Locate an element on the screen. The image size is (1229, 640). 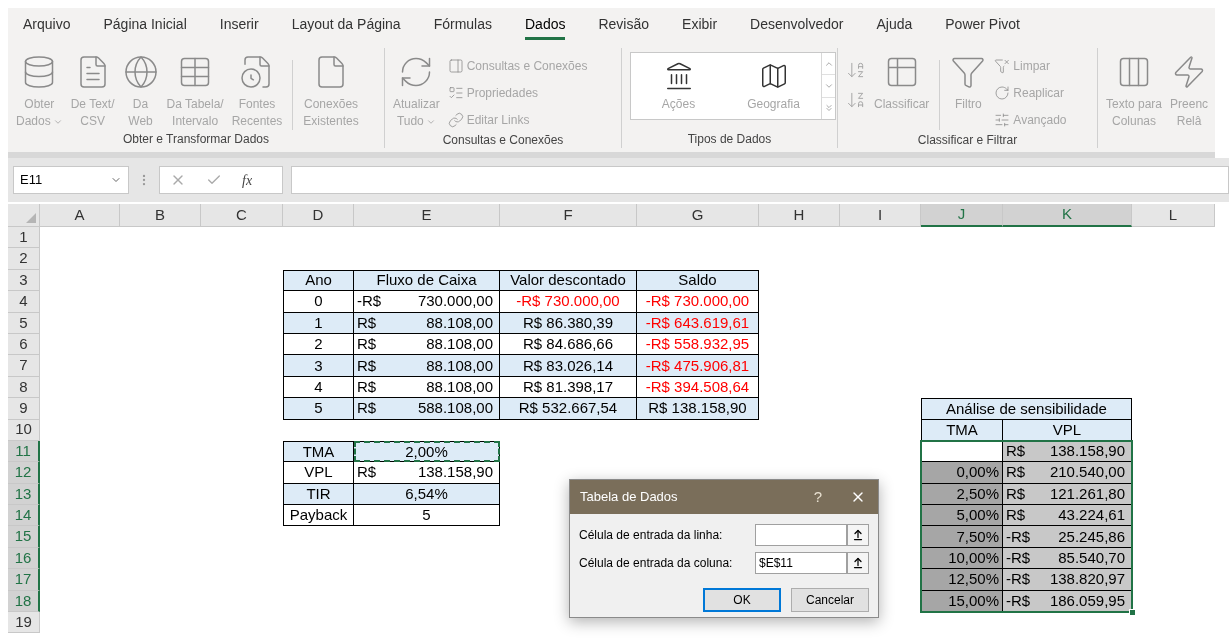
column-header: L is located at coordinates (1173, 215).